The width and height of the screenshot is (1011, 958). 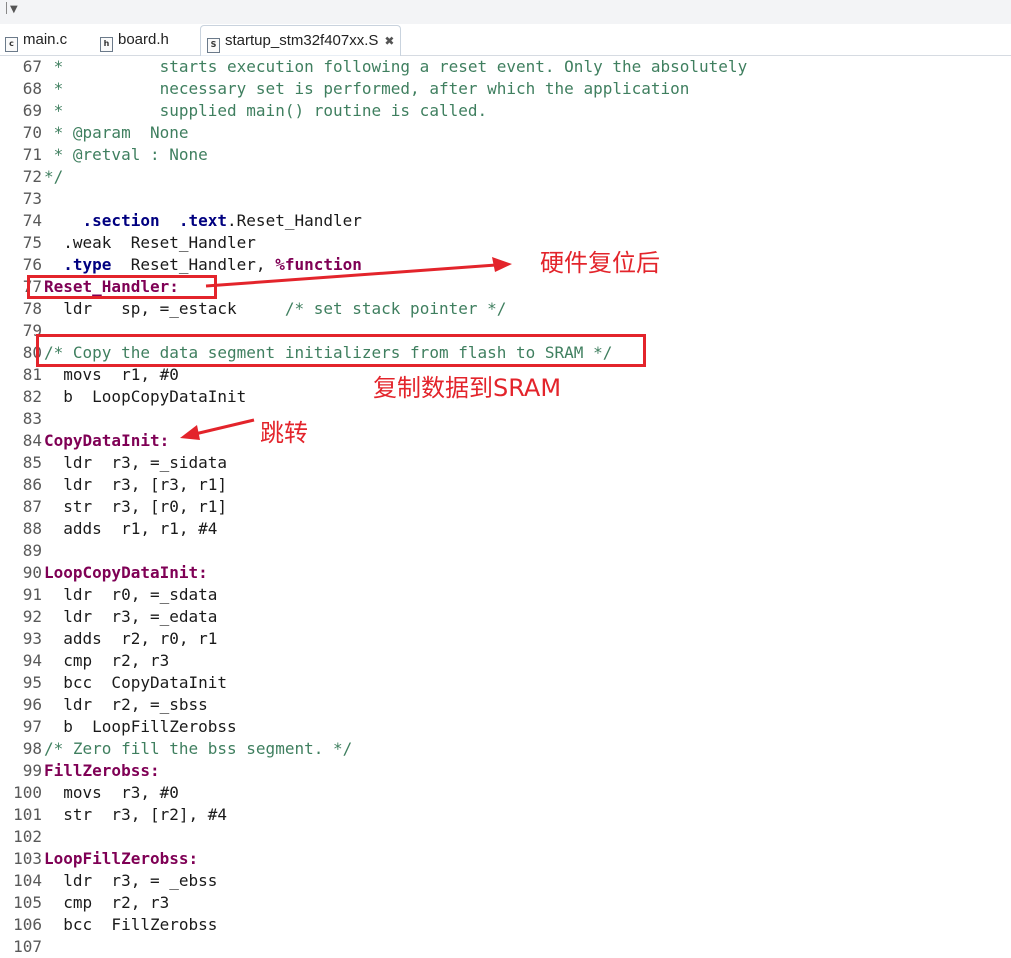 I want to click on code-token: ldr r2, =_sbss, so click(x=126, y=704).